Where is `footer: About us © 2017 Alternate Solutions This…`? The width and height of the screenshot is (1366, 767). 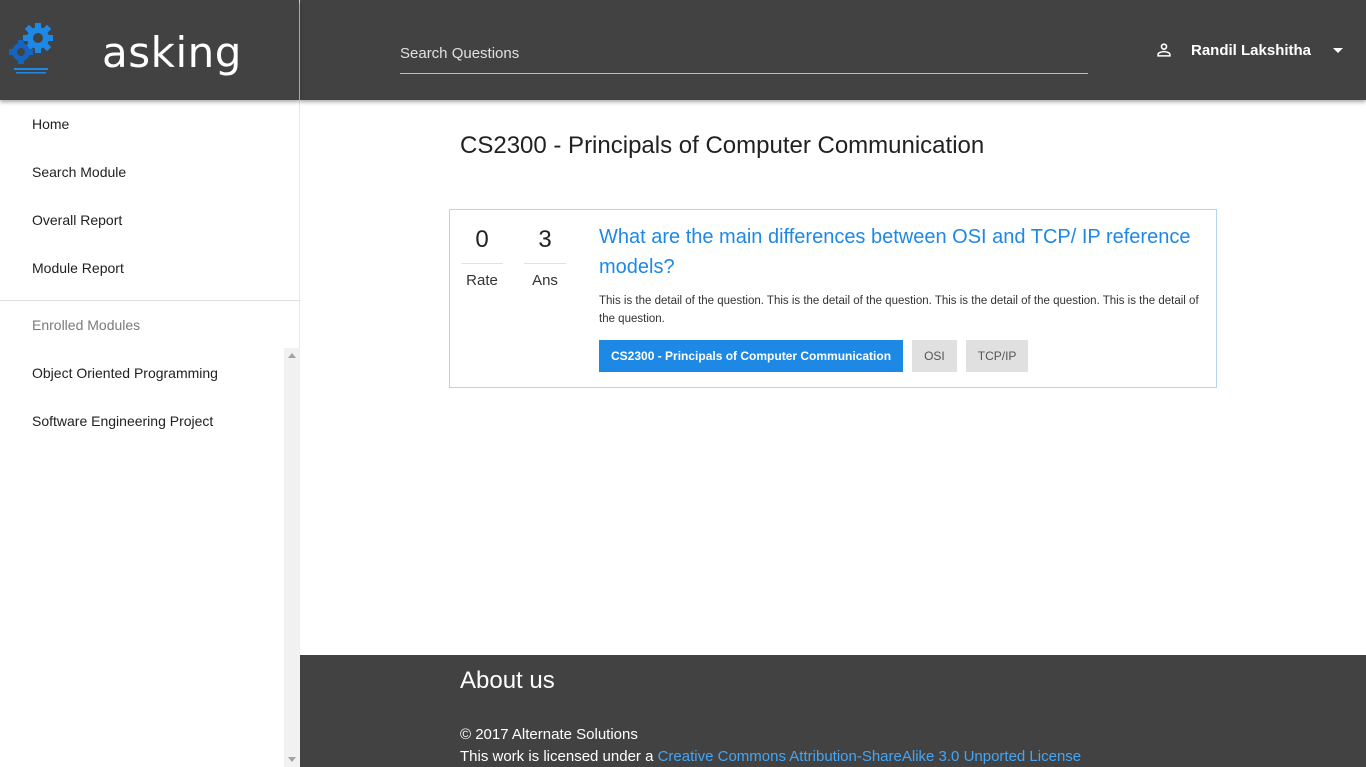
footer: About us © 2017 Alternate Solutions This… is located at coordinates (833, 711).